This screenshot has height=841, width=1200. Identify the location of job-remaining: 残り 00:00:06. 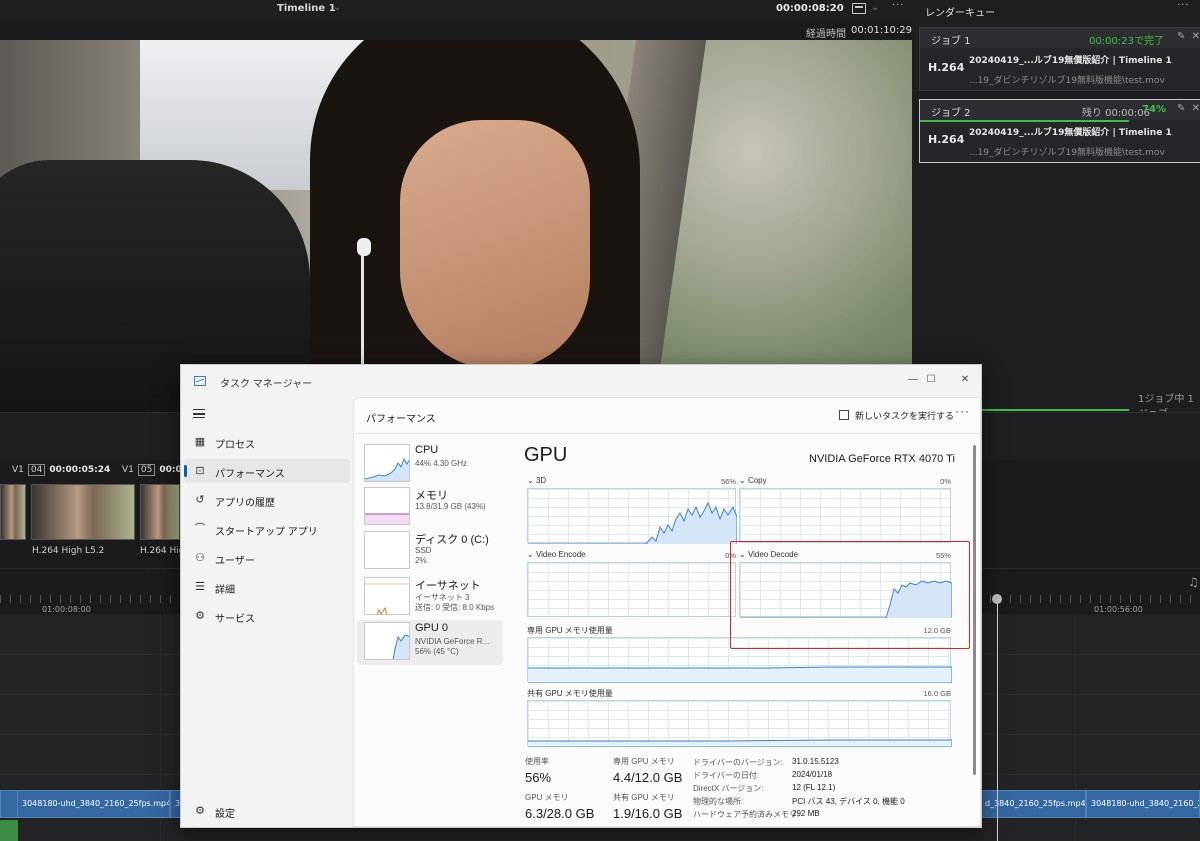
(1115, 113).